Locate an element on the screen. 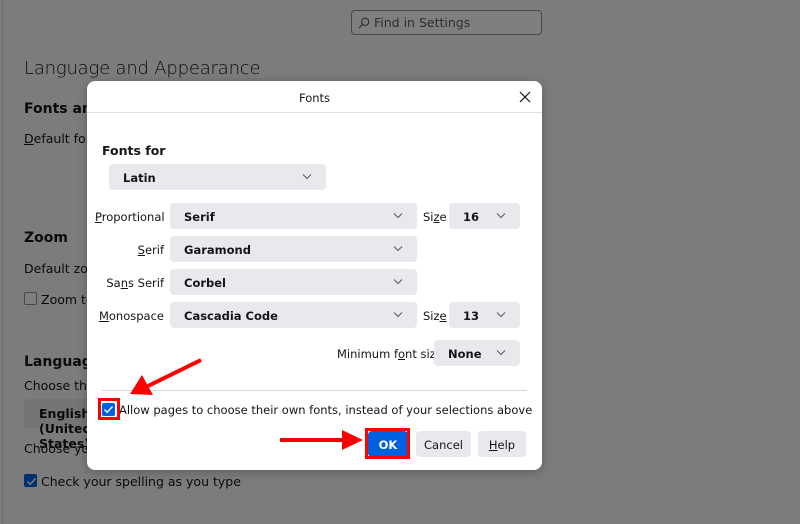 Image resolution: width=800 pixels, height=524 pixels. proportional-size-value: 16 is located at coordinates (471, 217).